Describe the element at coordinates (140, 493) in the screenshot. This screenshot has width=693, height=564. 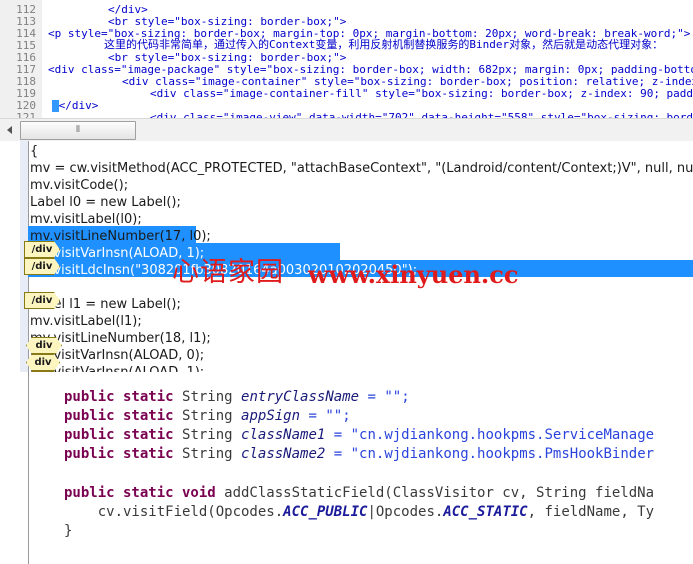
I see `keyword: public static void` at that location.